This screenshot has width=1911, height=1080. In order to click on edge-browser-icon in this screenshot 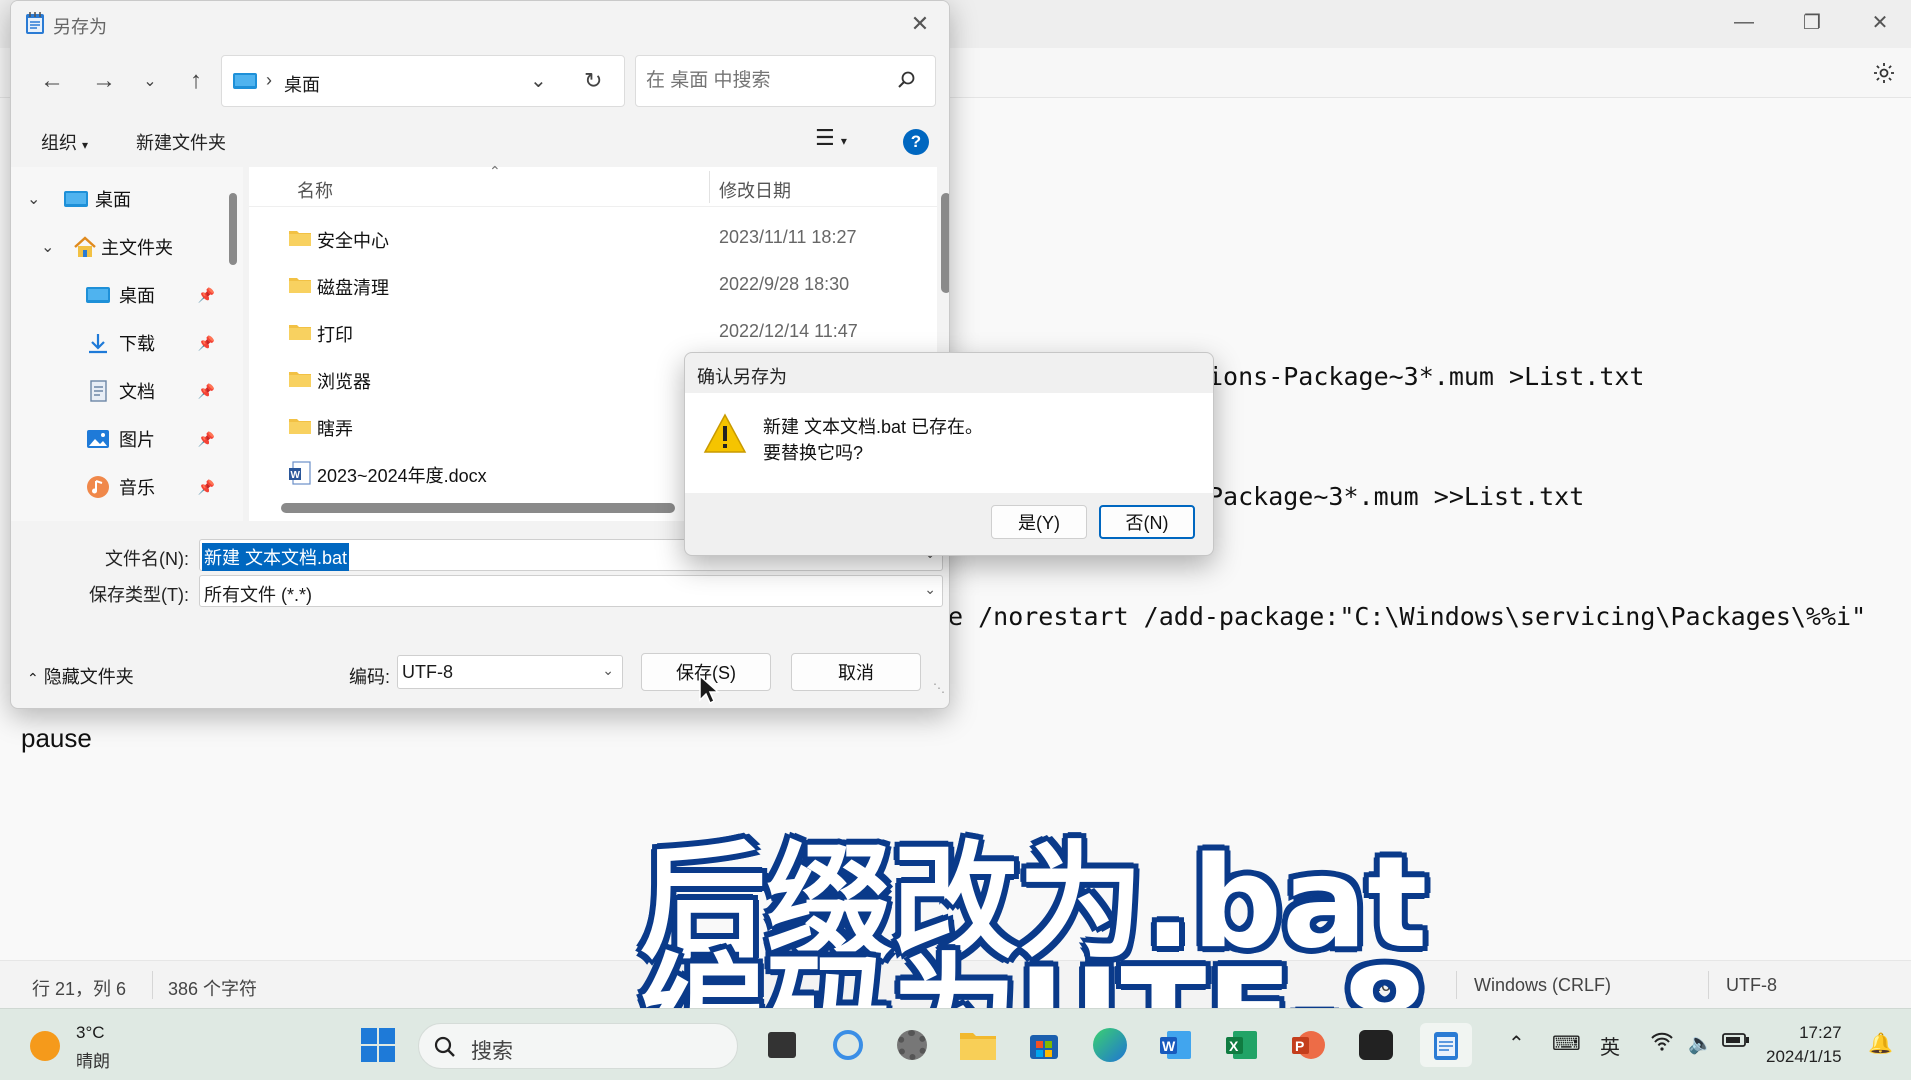, I will do `click(1110, 1045)`.